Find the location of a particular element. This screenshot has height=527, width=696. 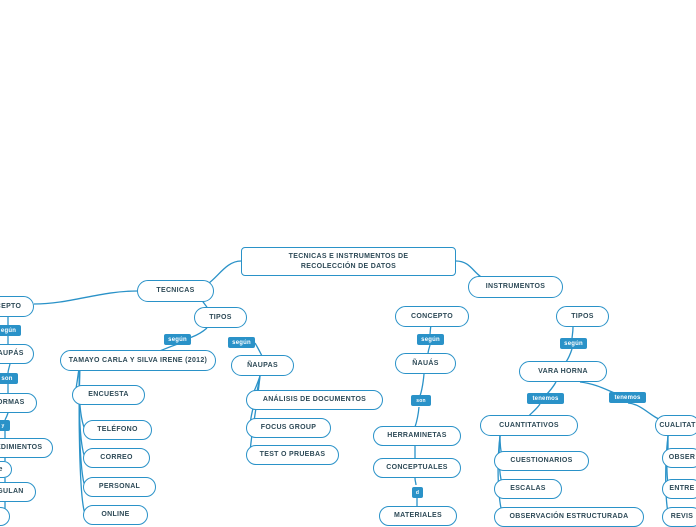

mindmap-edge-label-tenemos_cuali: tenemos is located at coordinates (627, 397).